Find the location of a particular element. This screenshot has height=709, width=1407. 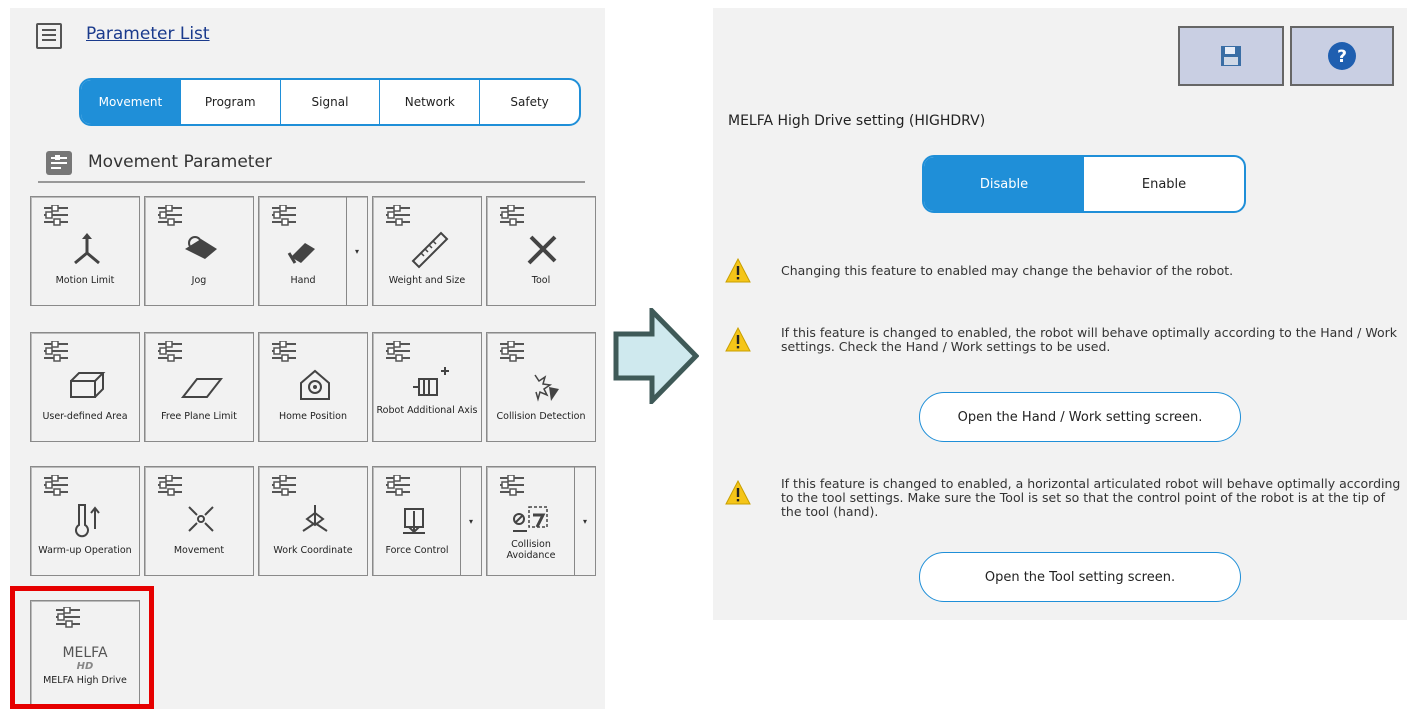

weight-size-tile: Weight and Size is located at coordinates (427, 251).